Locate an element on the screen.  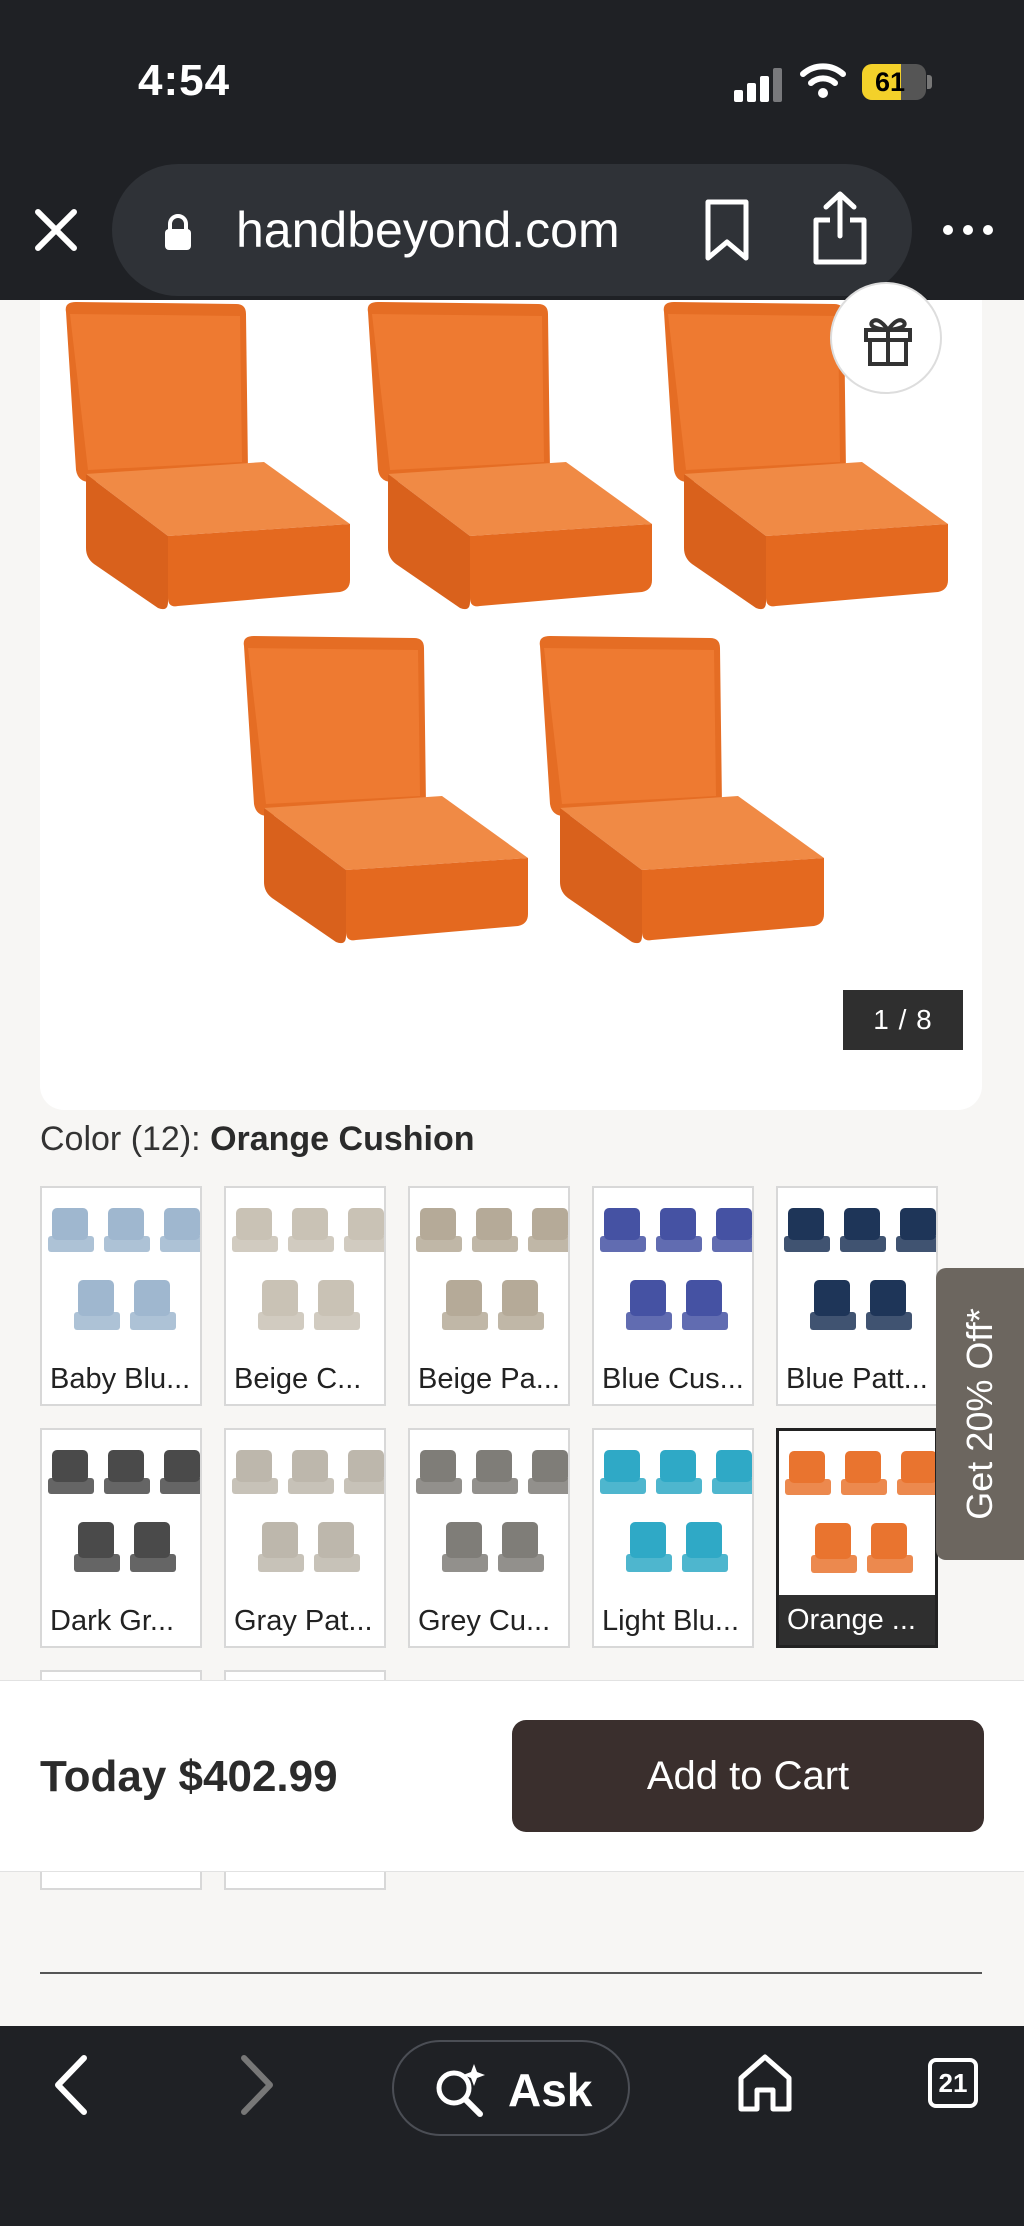
image-counter: 1 / 8 is located at coordinates (903, 1020).